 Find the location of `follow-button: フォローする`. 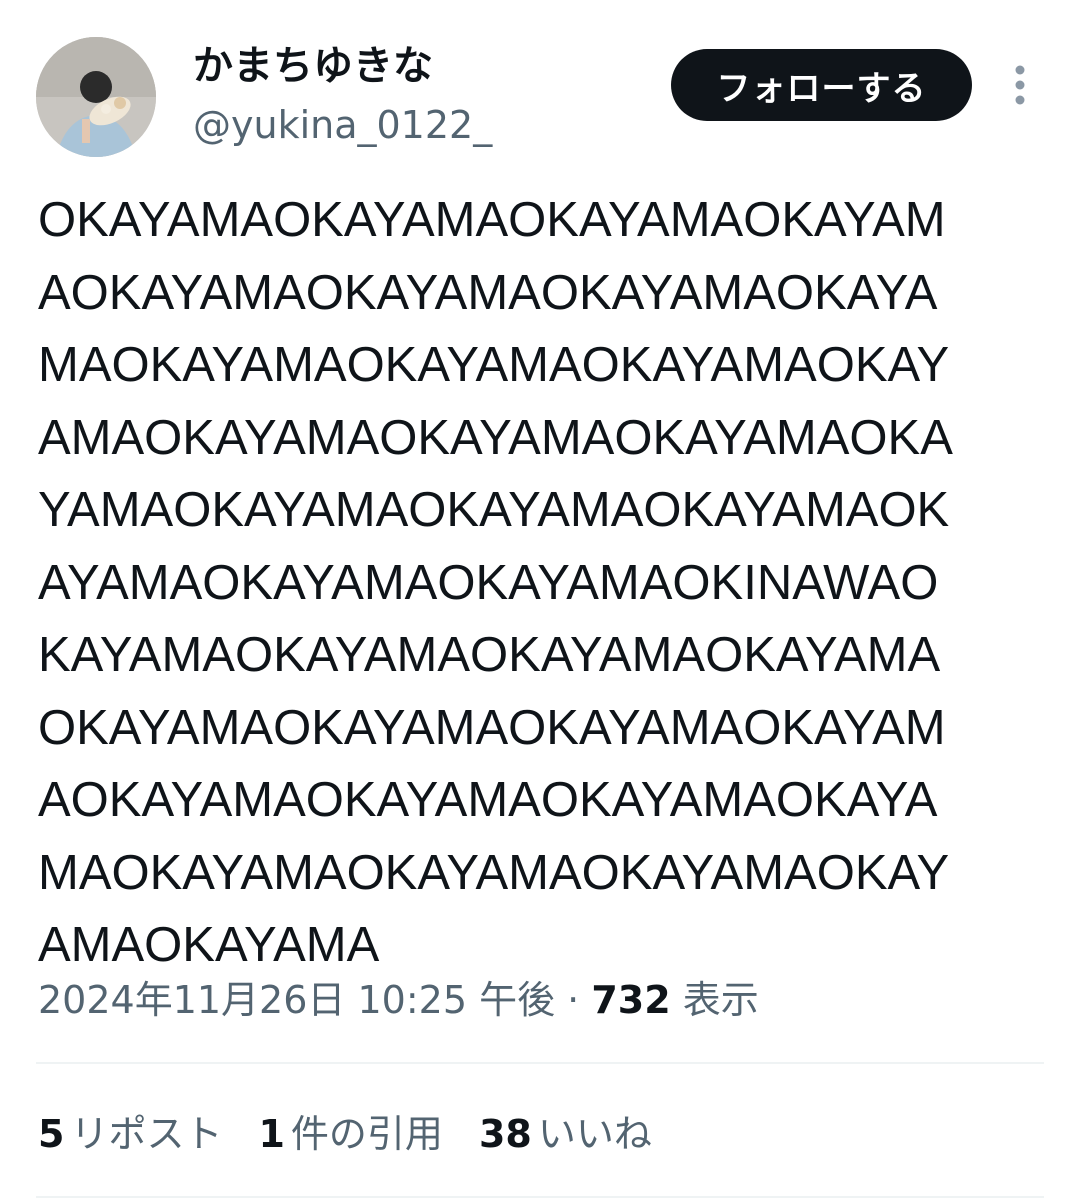

follow-button: フォローする is located at coordinates (821, 85).